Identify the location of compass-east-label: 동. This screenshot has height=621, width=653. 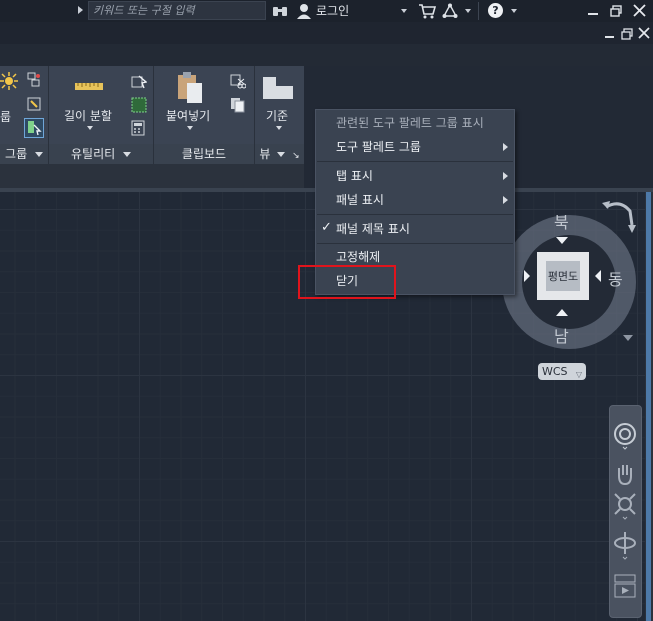
(615, 278).